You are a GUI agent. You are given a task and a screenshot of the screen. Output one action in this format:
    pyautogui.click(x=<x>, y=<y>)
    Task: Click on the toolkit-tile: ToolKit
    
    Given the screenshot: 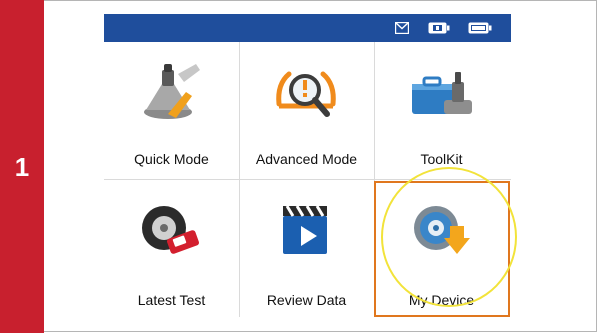 What is the action you would take?
    pyautogui.click(x=441, y=110)
    